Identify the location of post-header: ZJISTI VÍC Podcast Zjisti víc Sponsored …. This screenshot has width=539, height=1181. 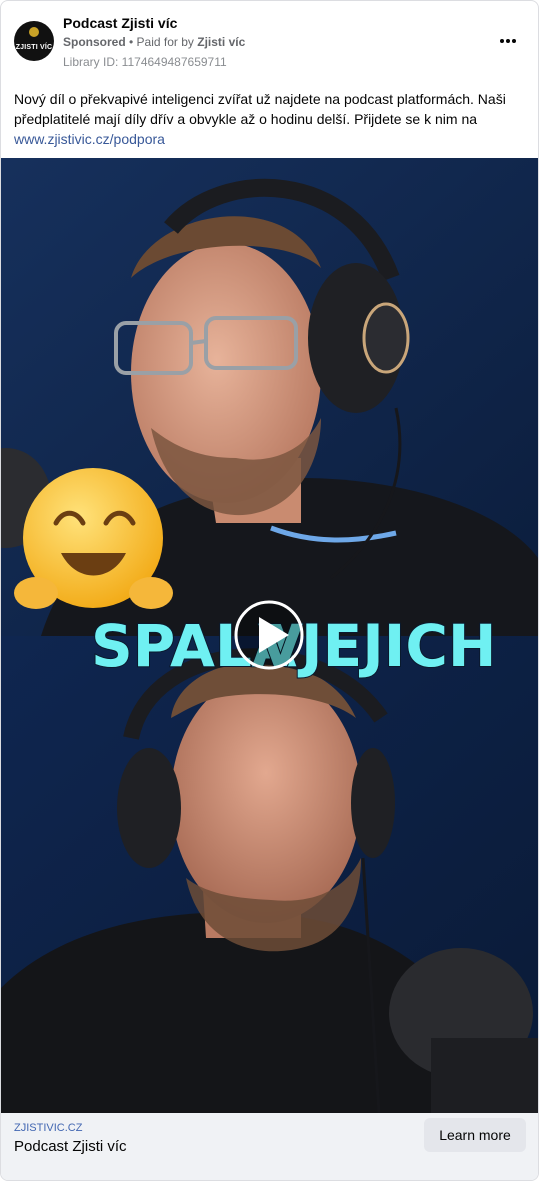
(269, 41).